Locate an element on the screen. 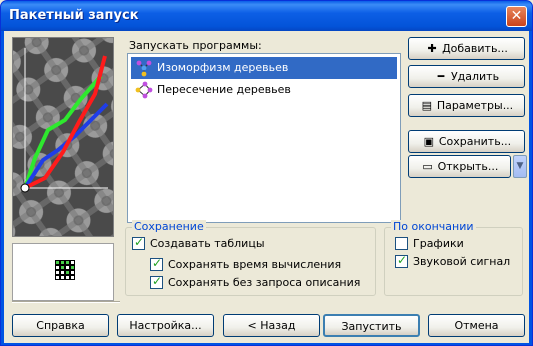 Image resolution: width=533 pixels, height=346 pixels. save-time-checkbox: Сохранять время вычисления is located at coordinates (246, 263).